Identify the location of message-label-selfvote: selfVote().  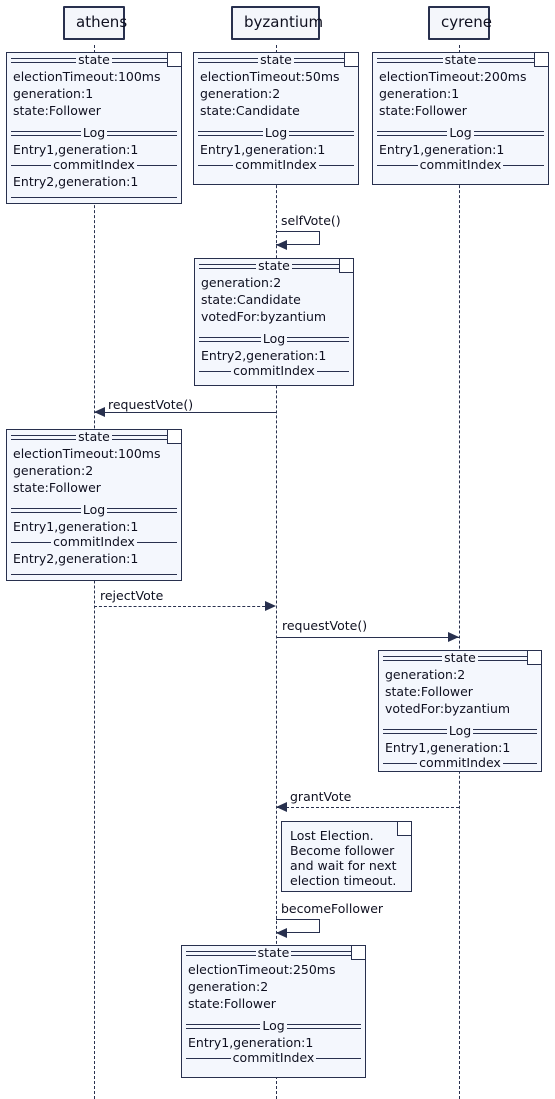
(311, 220).